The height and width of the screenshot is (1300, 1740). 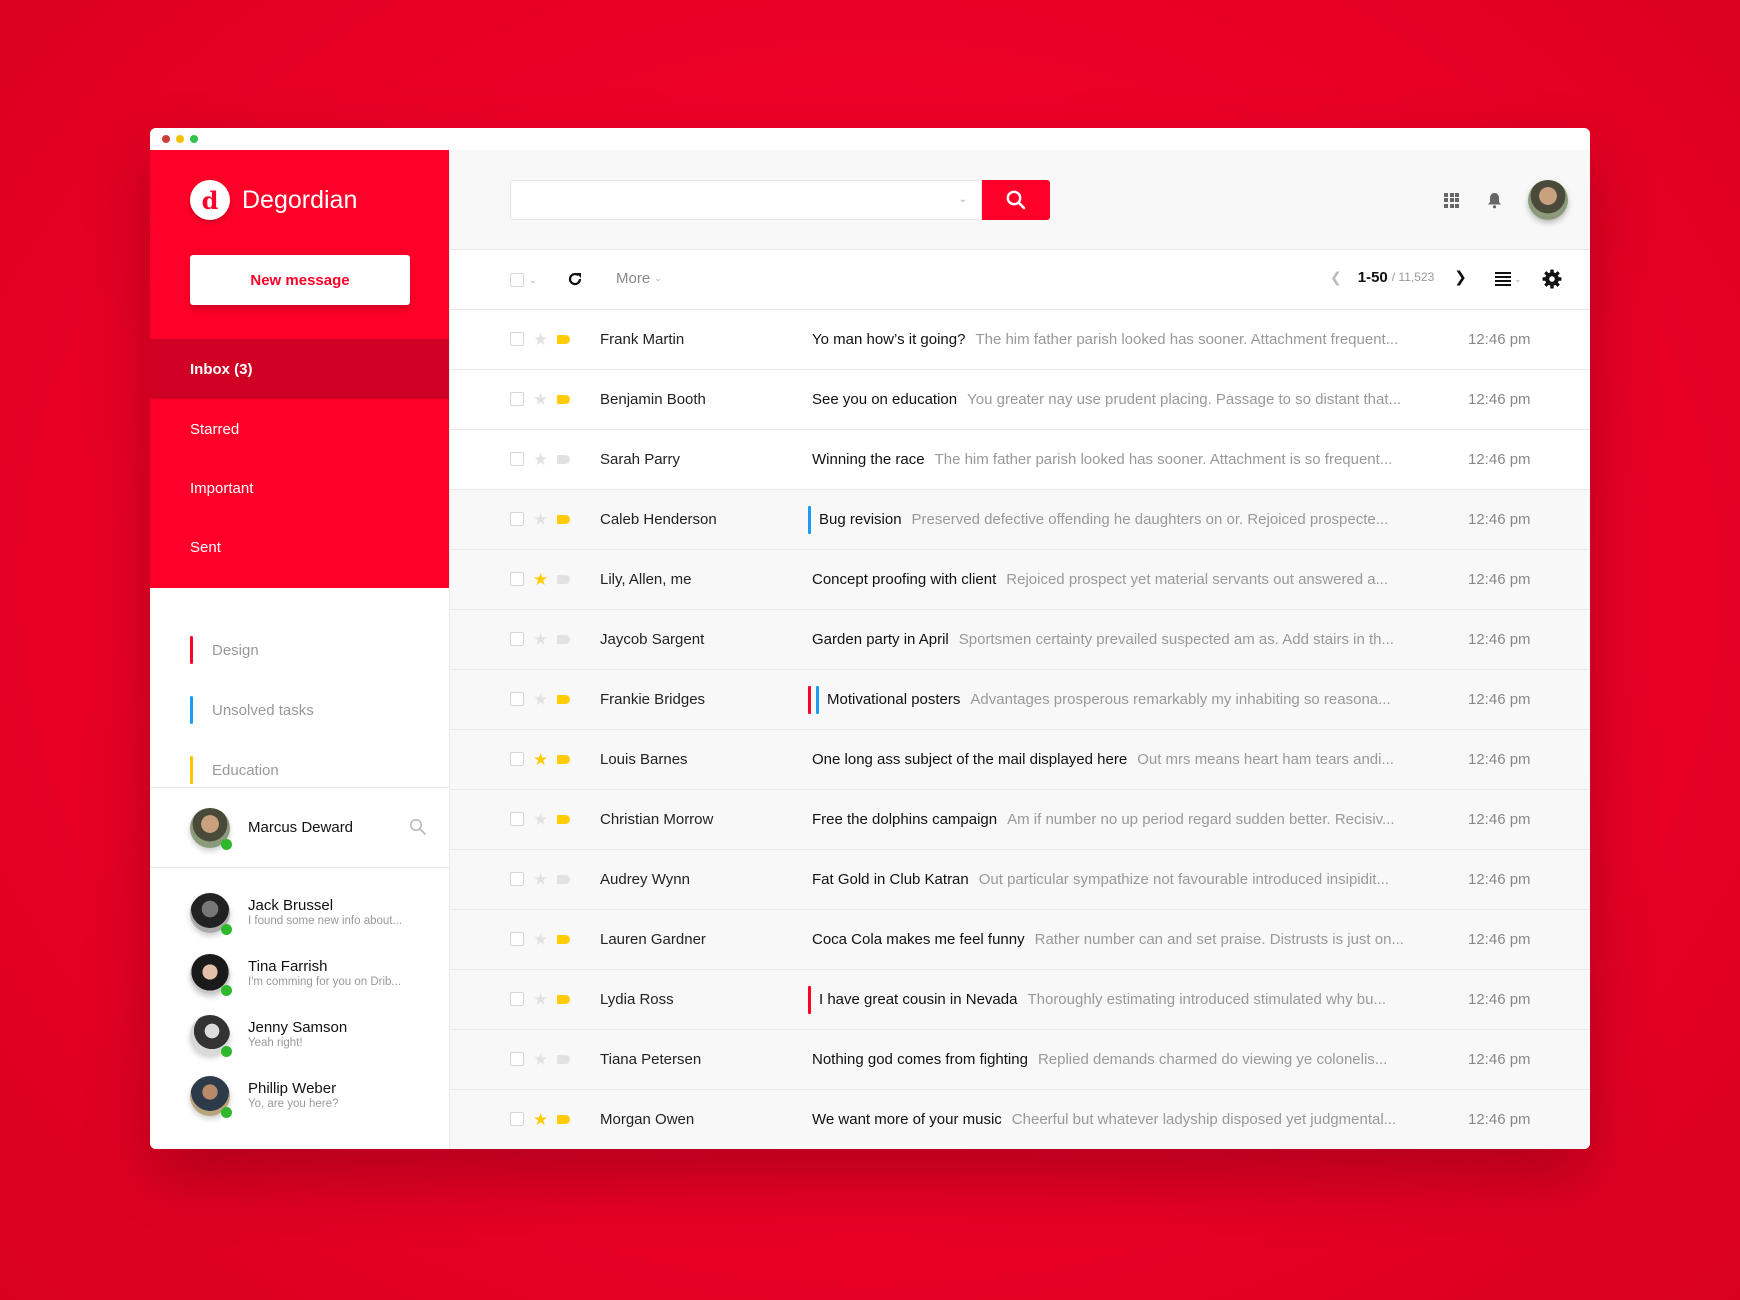 What do you see at coordinates (299, 547) in the screenshot?
I see `sidebar-item-sent: Sent` at bounding box center [299, 547].